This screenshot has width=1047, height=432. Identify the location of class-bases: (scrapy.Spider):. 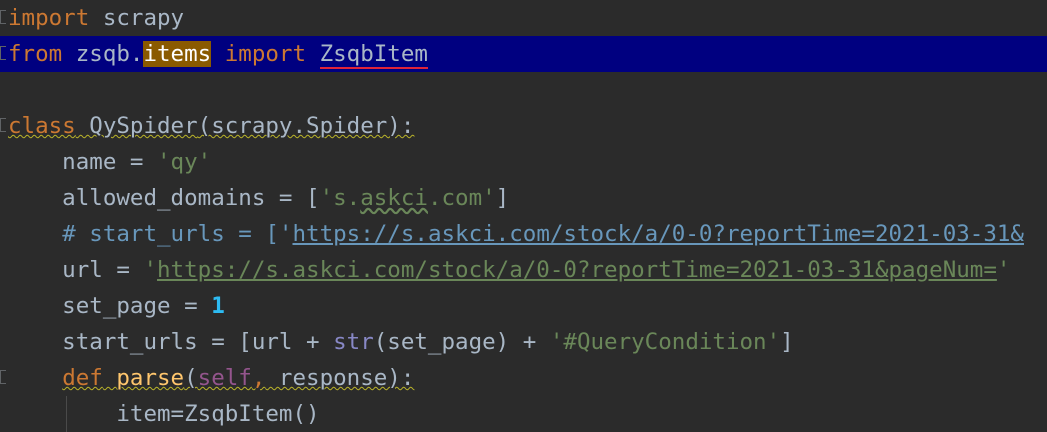
(306, 126).